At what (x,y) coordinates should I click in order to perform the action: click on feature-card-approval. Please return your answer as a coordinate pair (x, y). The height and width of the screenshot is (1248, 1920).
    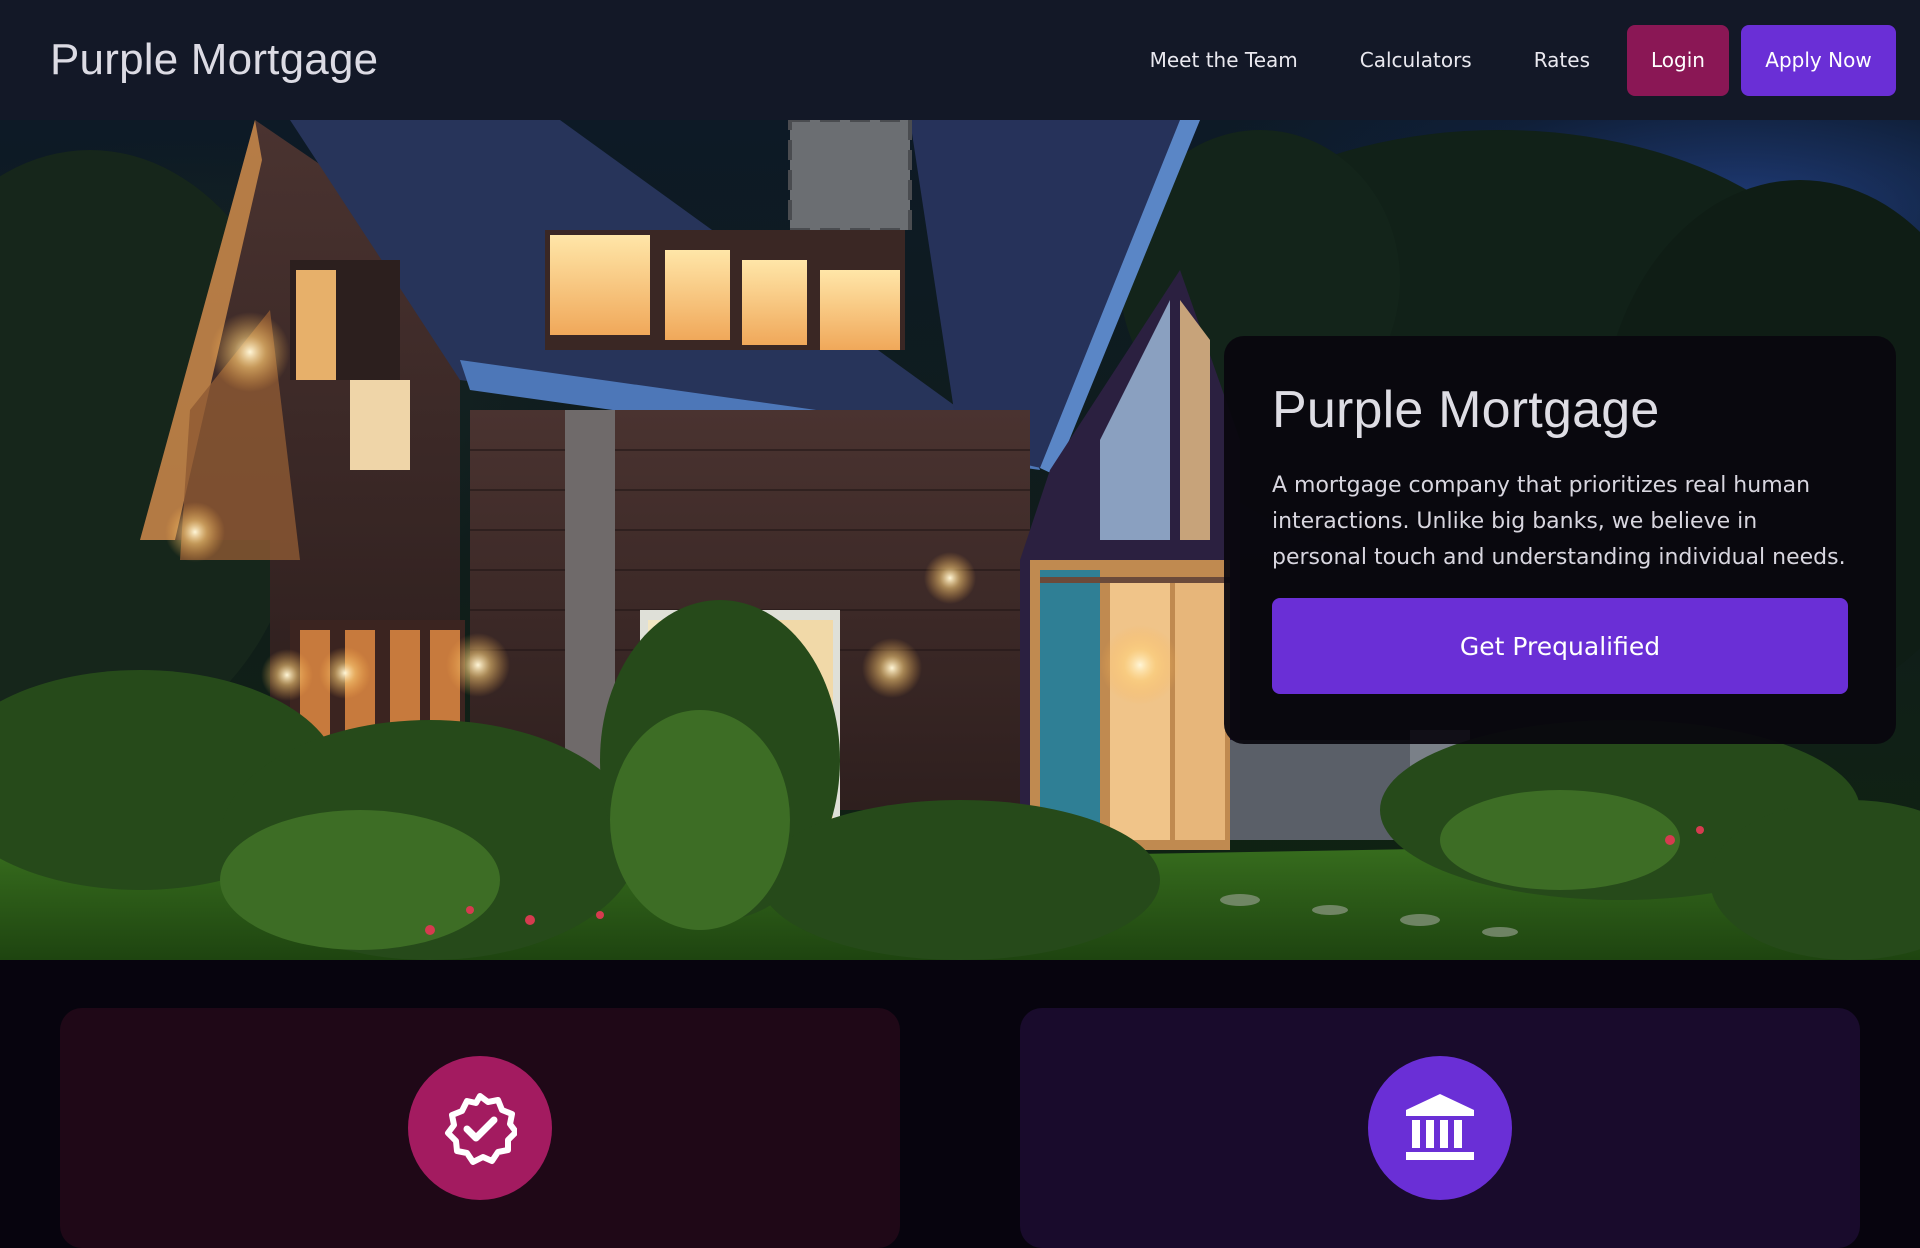
    Looking at the image, I should click on (480, 1128).